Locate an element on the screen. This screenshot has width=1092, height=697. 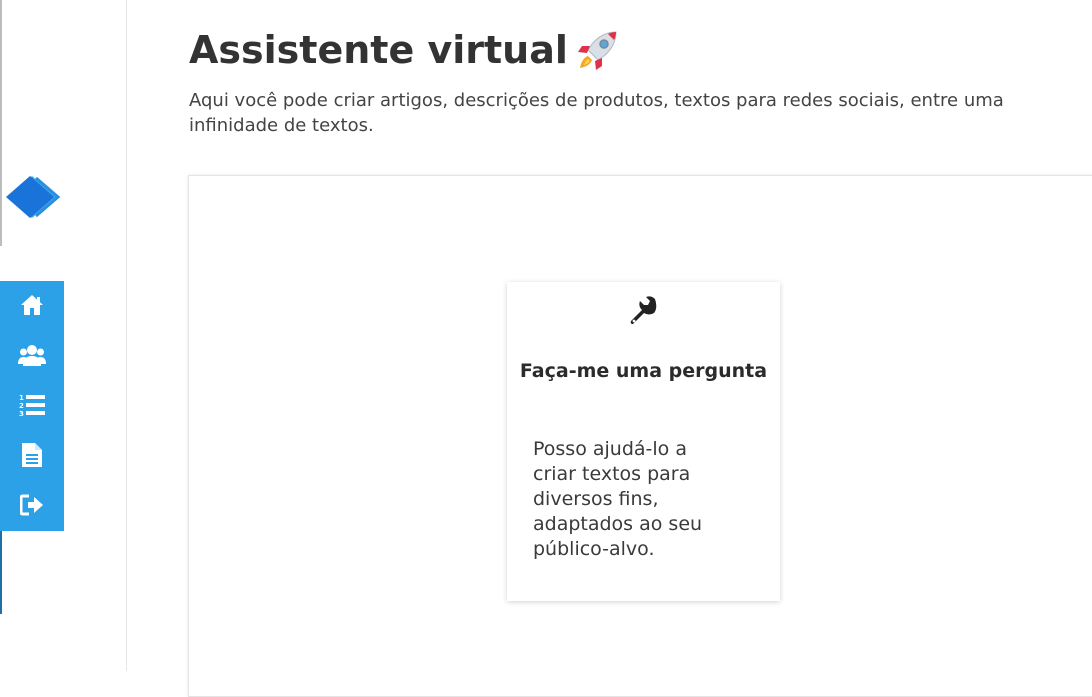
sidebar-item-list: 1 2 3 is located at coordinates (32, 405).